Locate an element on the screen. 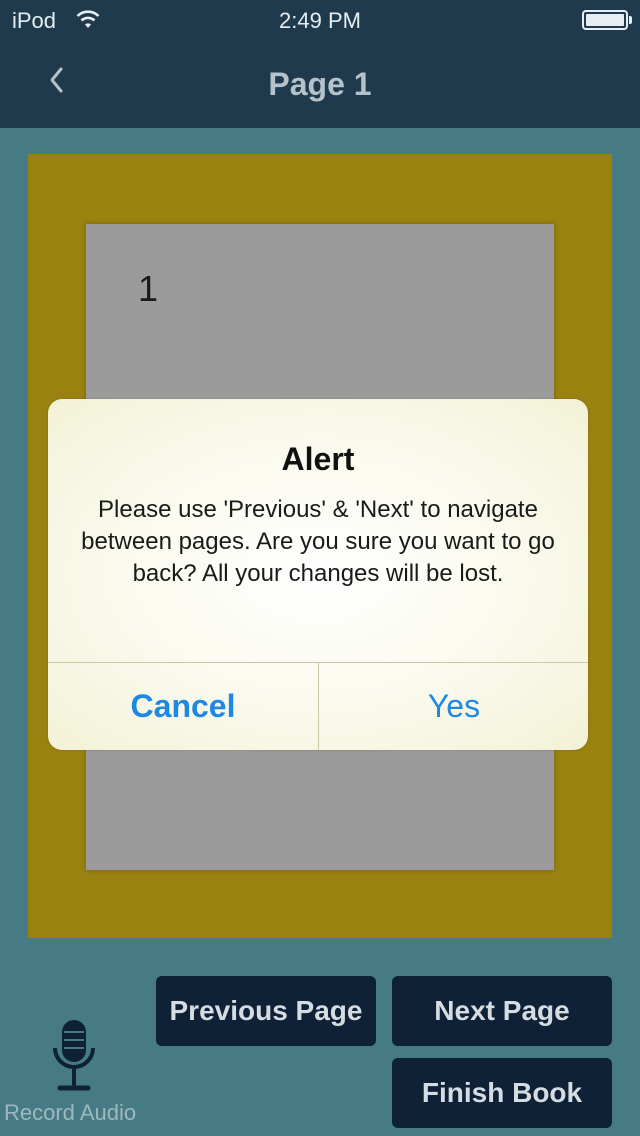 This screenshot has width=640, height=1136. navigation-bar: Page 1 is located at coordinates (320, 84).